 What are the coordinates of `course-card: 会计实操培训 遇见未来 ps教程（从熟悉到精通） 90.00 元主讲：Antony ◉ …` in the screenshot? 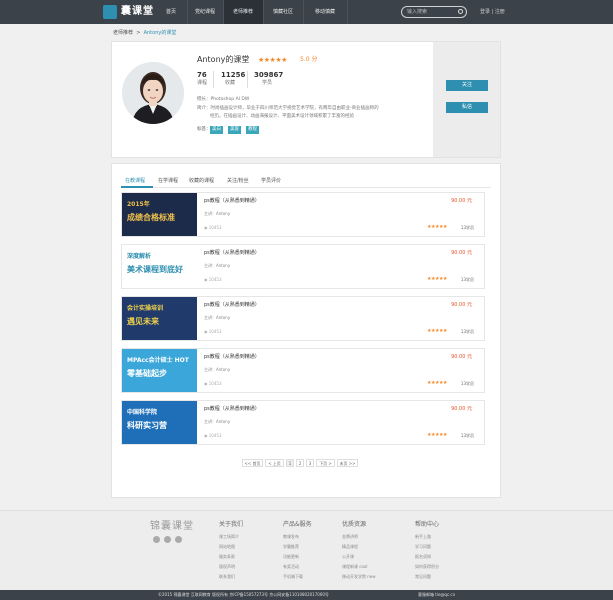 It's located at (303, 318).